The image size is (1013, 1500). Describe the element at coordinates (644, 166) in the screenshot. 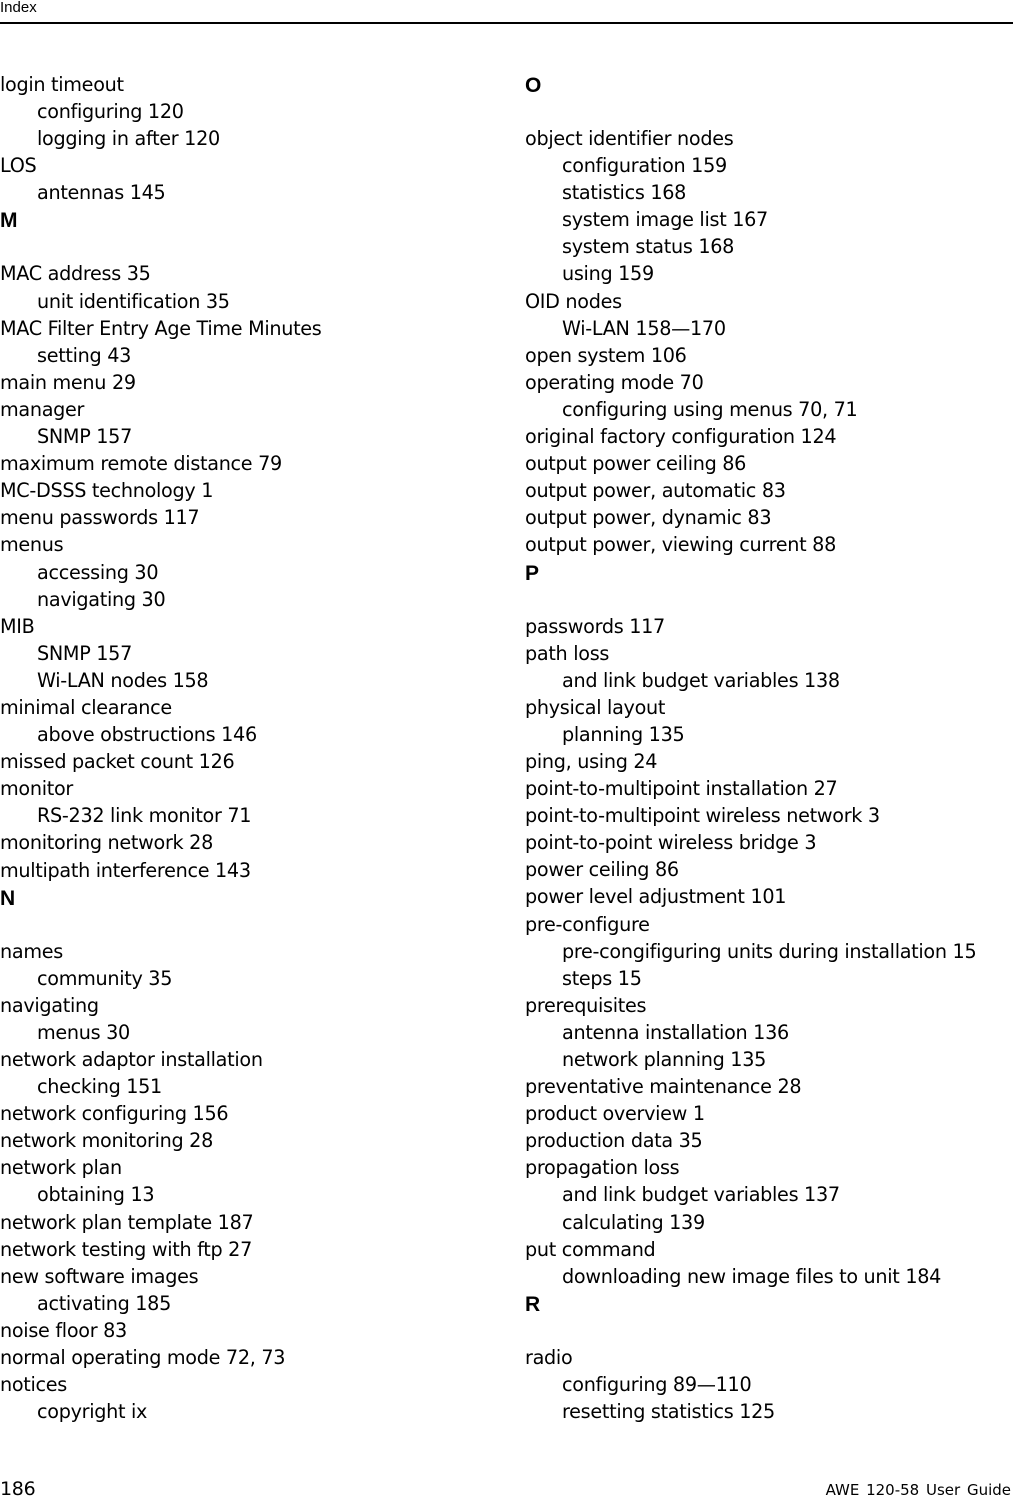

I see `index-subentry: configuration 159` at that location.